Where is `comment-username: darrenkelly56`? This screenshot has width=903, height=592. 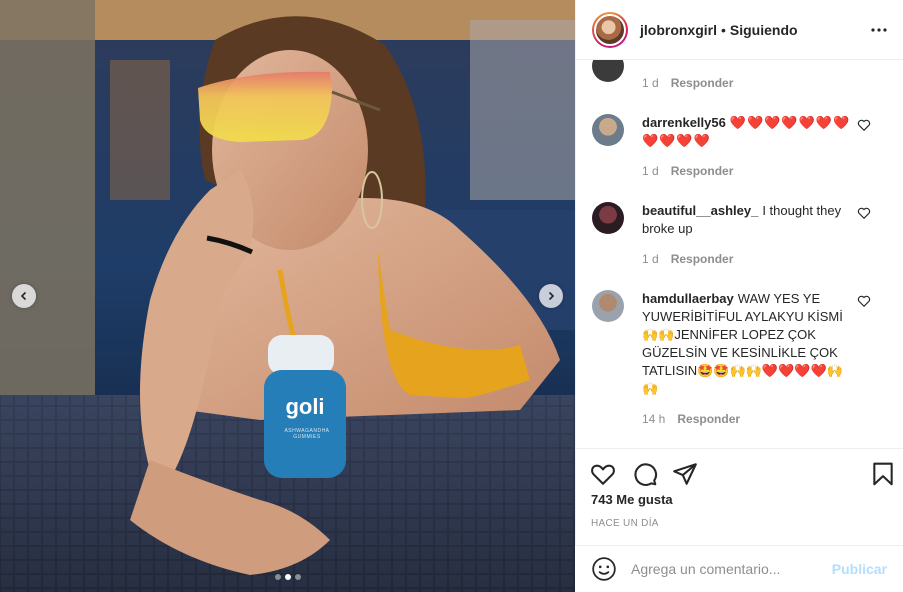 comment-username: darrenkelly56 is located at coordinates (684, 122).